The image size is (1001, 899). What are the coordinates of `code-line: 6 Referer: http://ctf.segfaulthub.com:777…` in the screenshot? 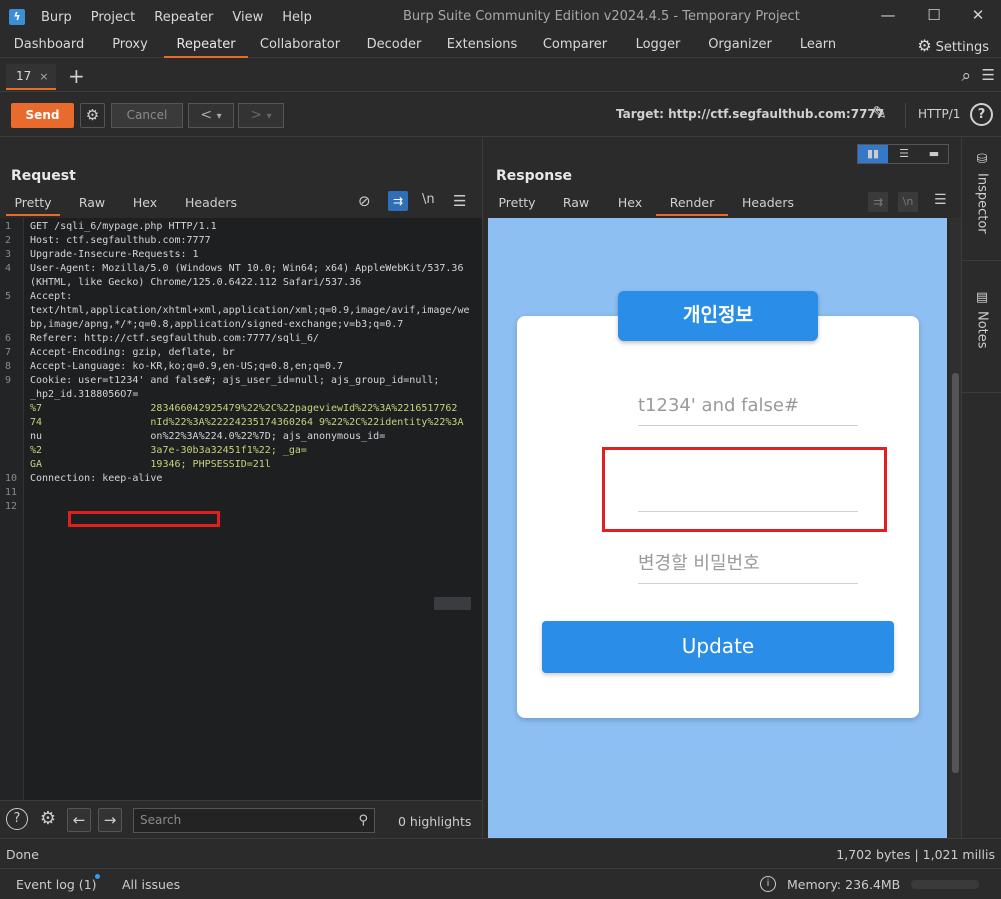 It's located at (162, 338).